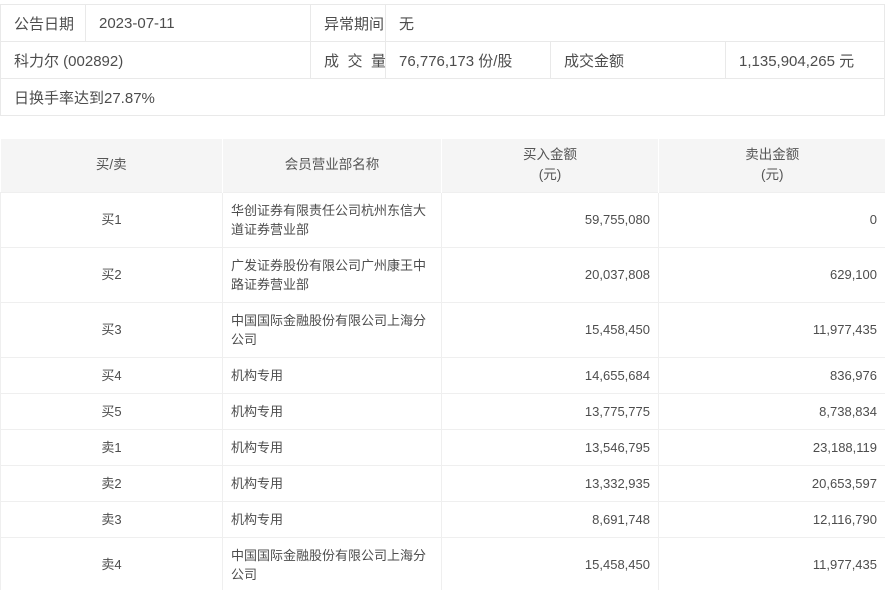  I want to click on sell-amount-cell: 23,188,119, so click(771, 447).